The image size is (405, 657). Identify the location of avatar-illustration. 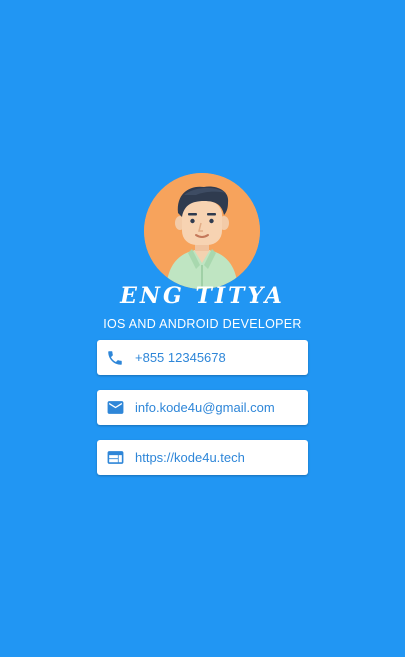
(202, 231).